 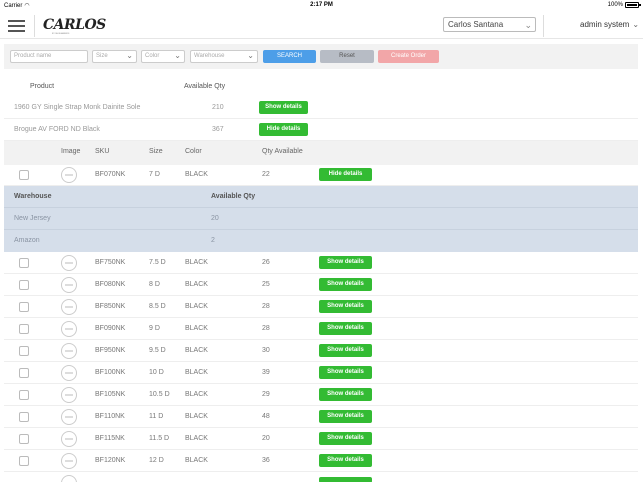 I want to click on table-row, so click(x=321, y=477).